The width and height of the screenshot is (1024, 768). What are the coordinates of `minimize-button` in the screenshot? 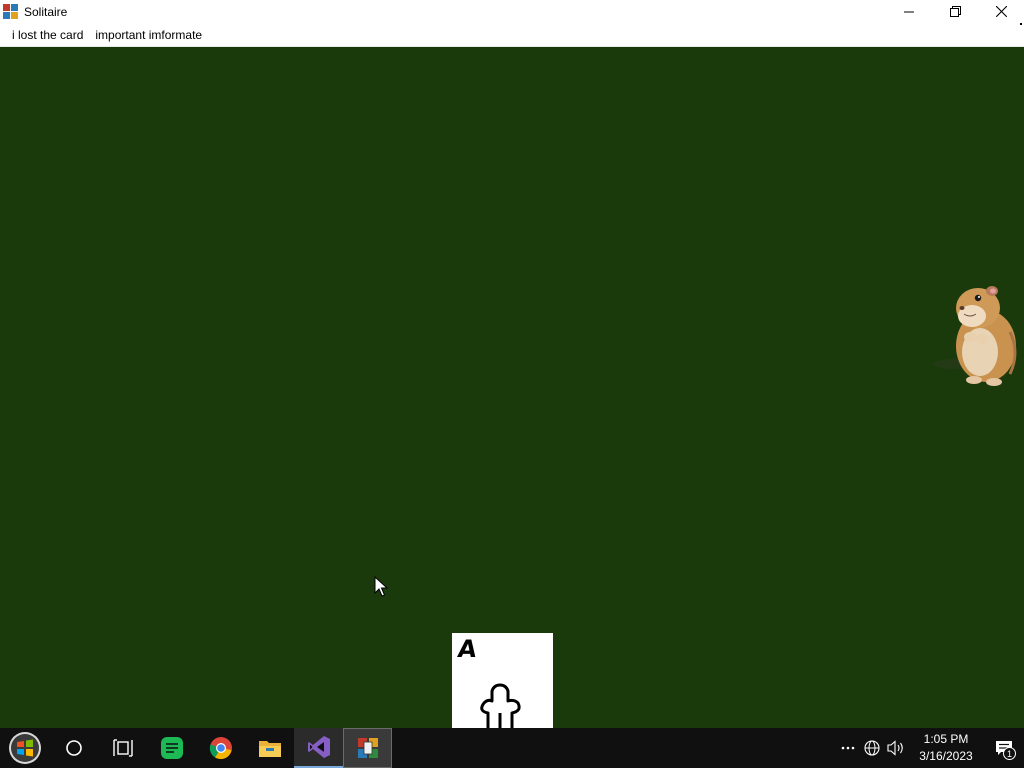 It's located at (909, 11).